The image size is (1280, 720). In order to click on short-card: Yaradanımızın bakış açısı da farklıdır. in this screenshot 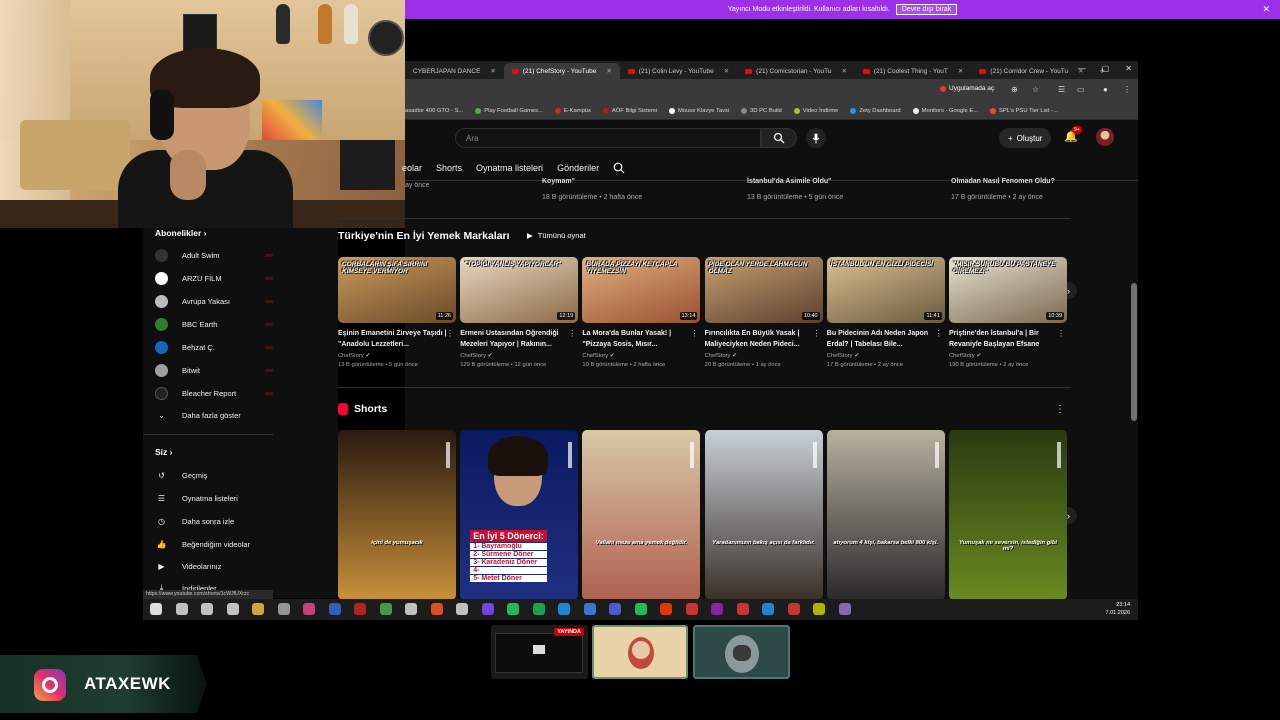, I will do `click(763, 515)`.